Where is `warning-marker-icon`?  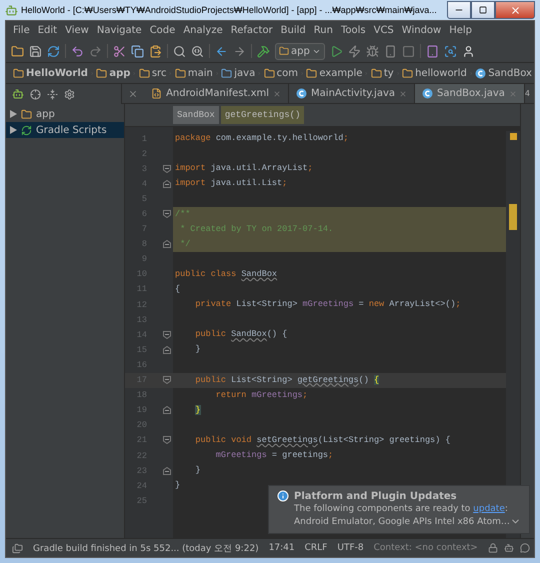
warning-marker-icon is located at coordinates (513, 136).